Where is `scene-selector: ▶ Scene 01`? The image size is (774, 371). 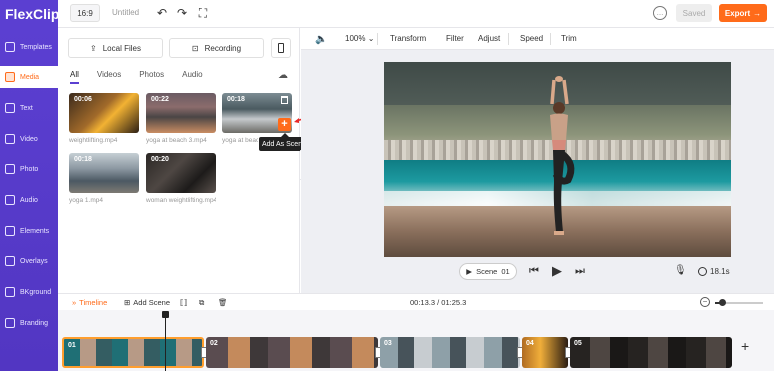 scene-selector: ▶ Scene 01 is located at coordinates (488, 271).